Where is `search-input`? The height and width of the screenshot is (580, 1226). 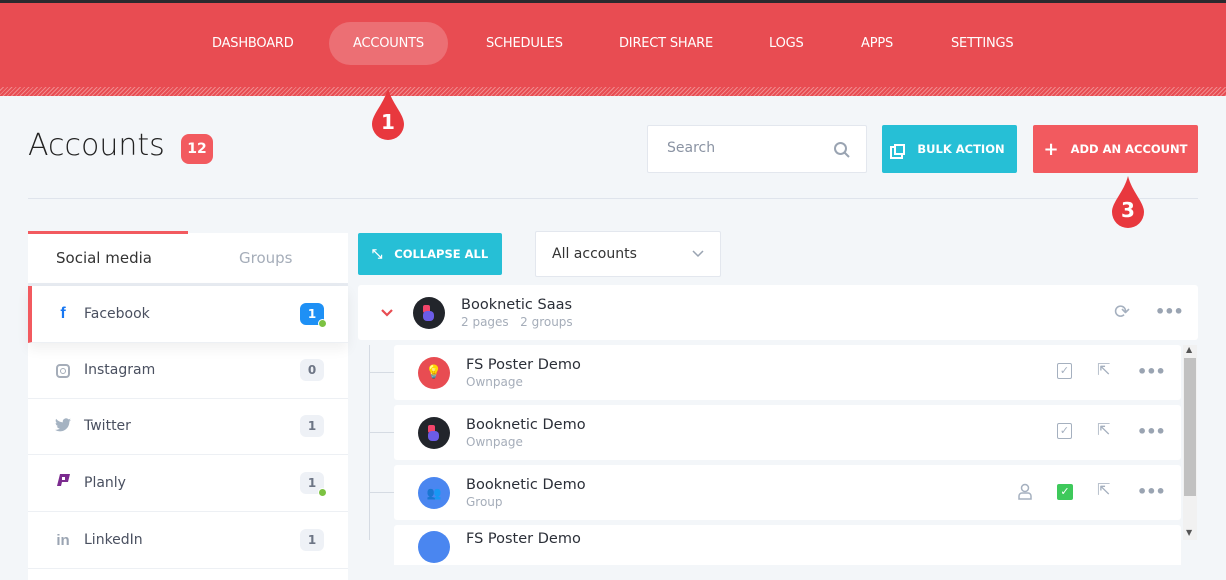
search-input is located at coordinates (747, 148).